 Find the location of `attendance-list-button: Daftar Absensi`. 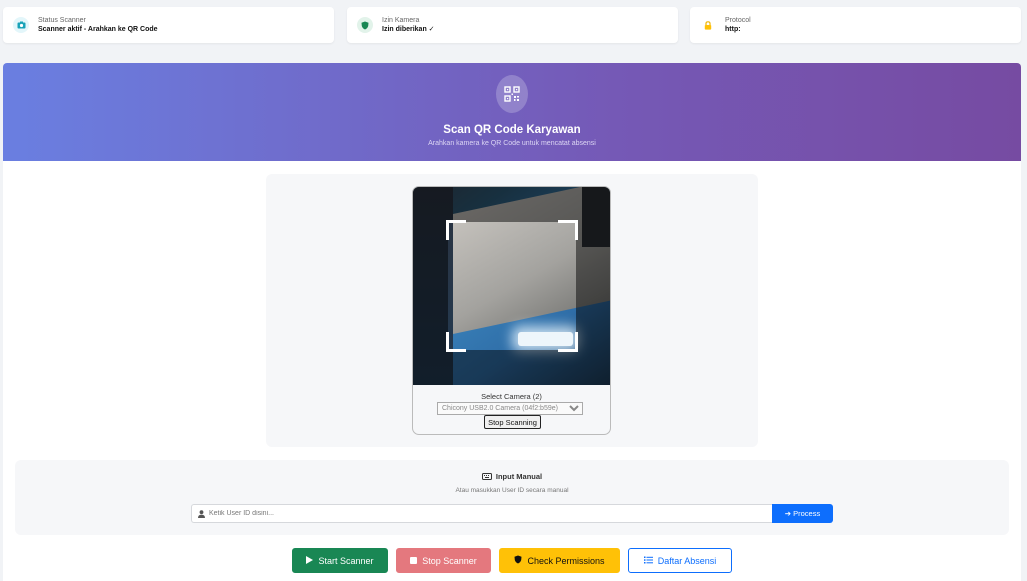

attendance-list-button: Daftar Absensi is located at coordinates (680, 560).